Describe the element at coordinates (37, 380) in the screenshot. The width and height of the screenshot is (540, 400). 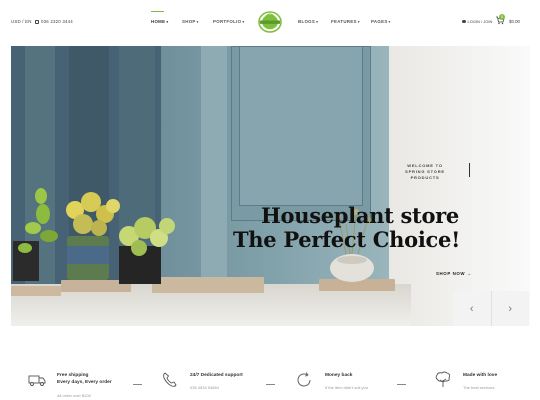
I see `truck-icon` at that location.